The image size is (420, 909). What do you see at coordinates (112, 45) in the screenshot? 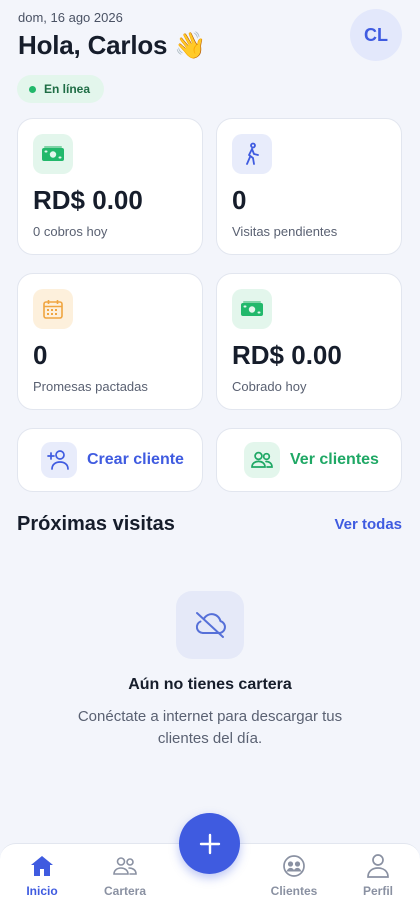
I see `greeting: Hola, Carlos 👋` at bounding box center [112, 45].